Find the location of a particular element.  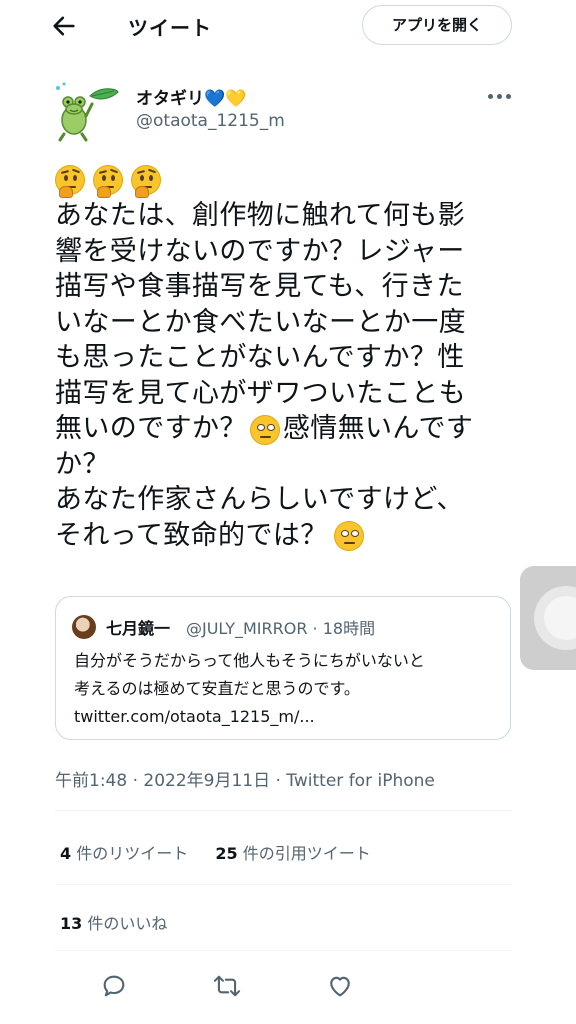

thinking-emoji-row is located at coordinates (112, 182).